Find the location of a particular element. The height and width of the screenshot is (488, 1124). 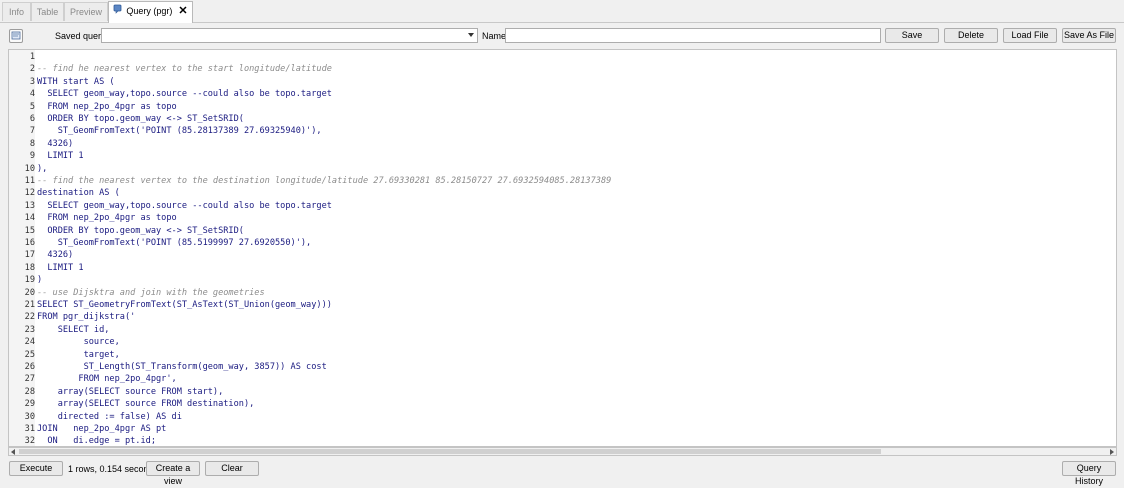

query-history-button: Query History is located at coordinates (1089, 473).